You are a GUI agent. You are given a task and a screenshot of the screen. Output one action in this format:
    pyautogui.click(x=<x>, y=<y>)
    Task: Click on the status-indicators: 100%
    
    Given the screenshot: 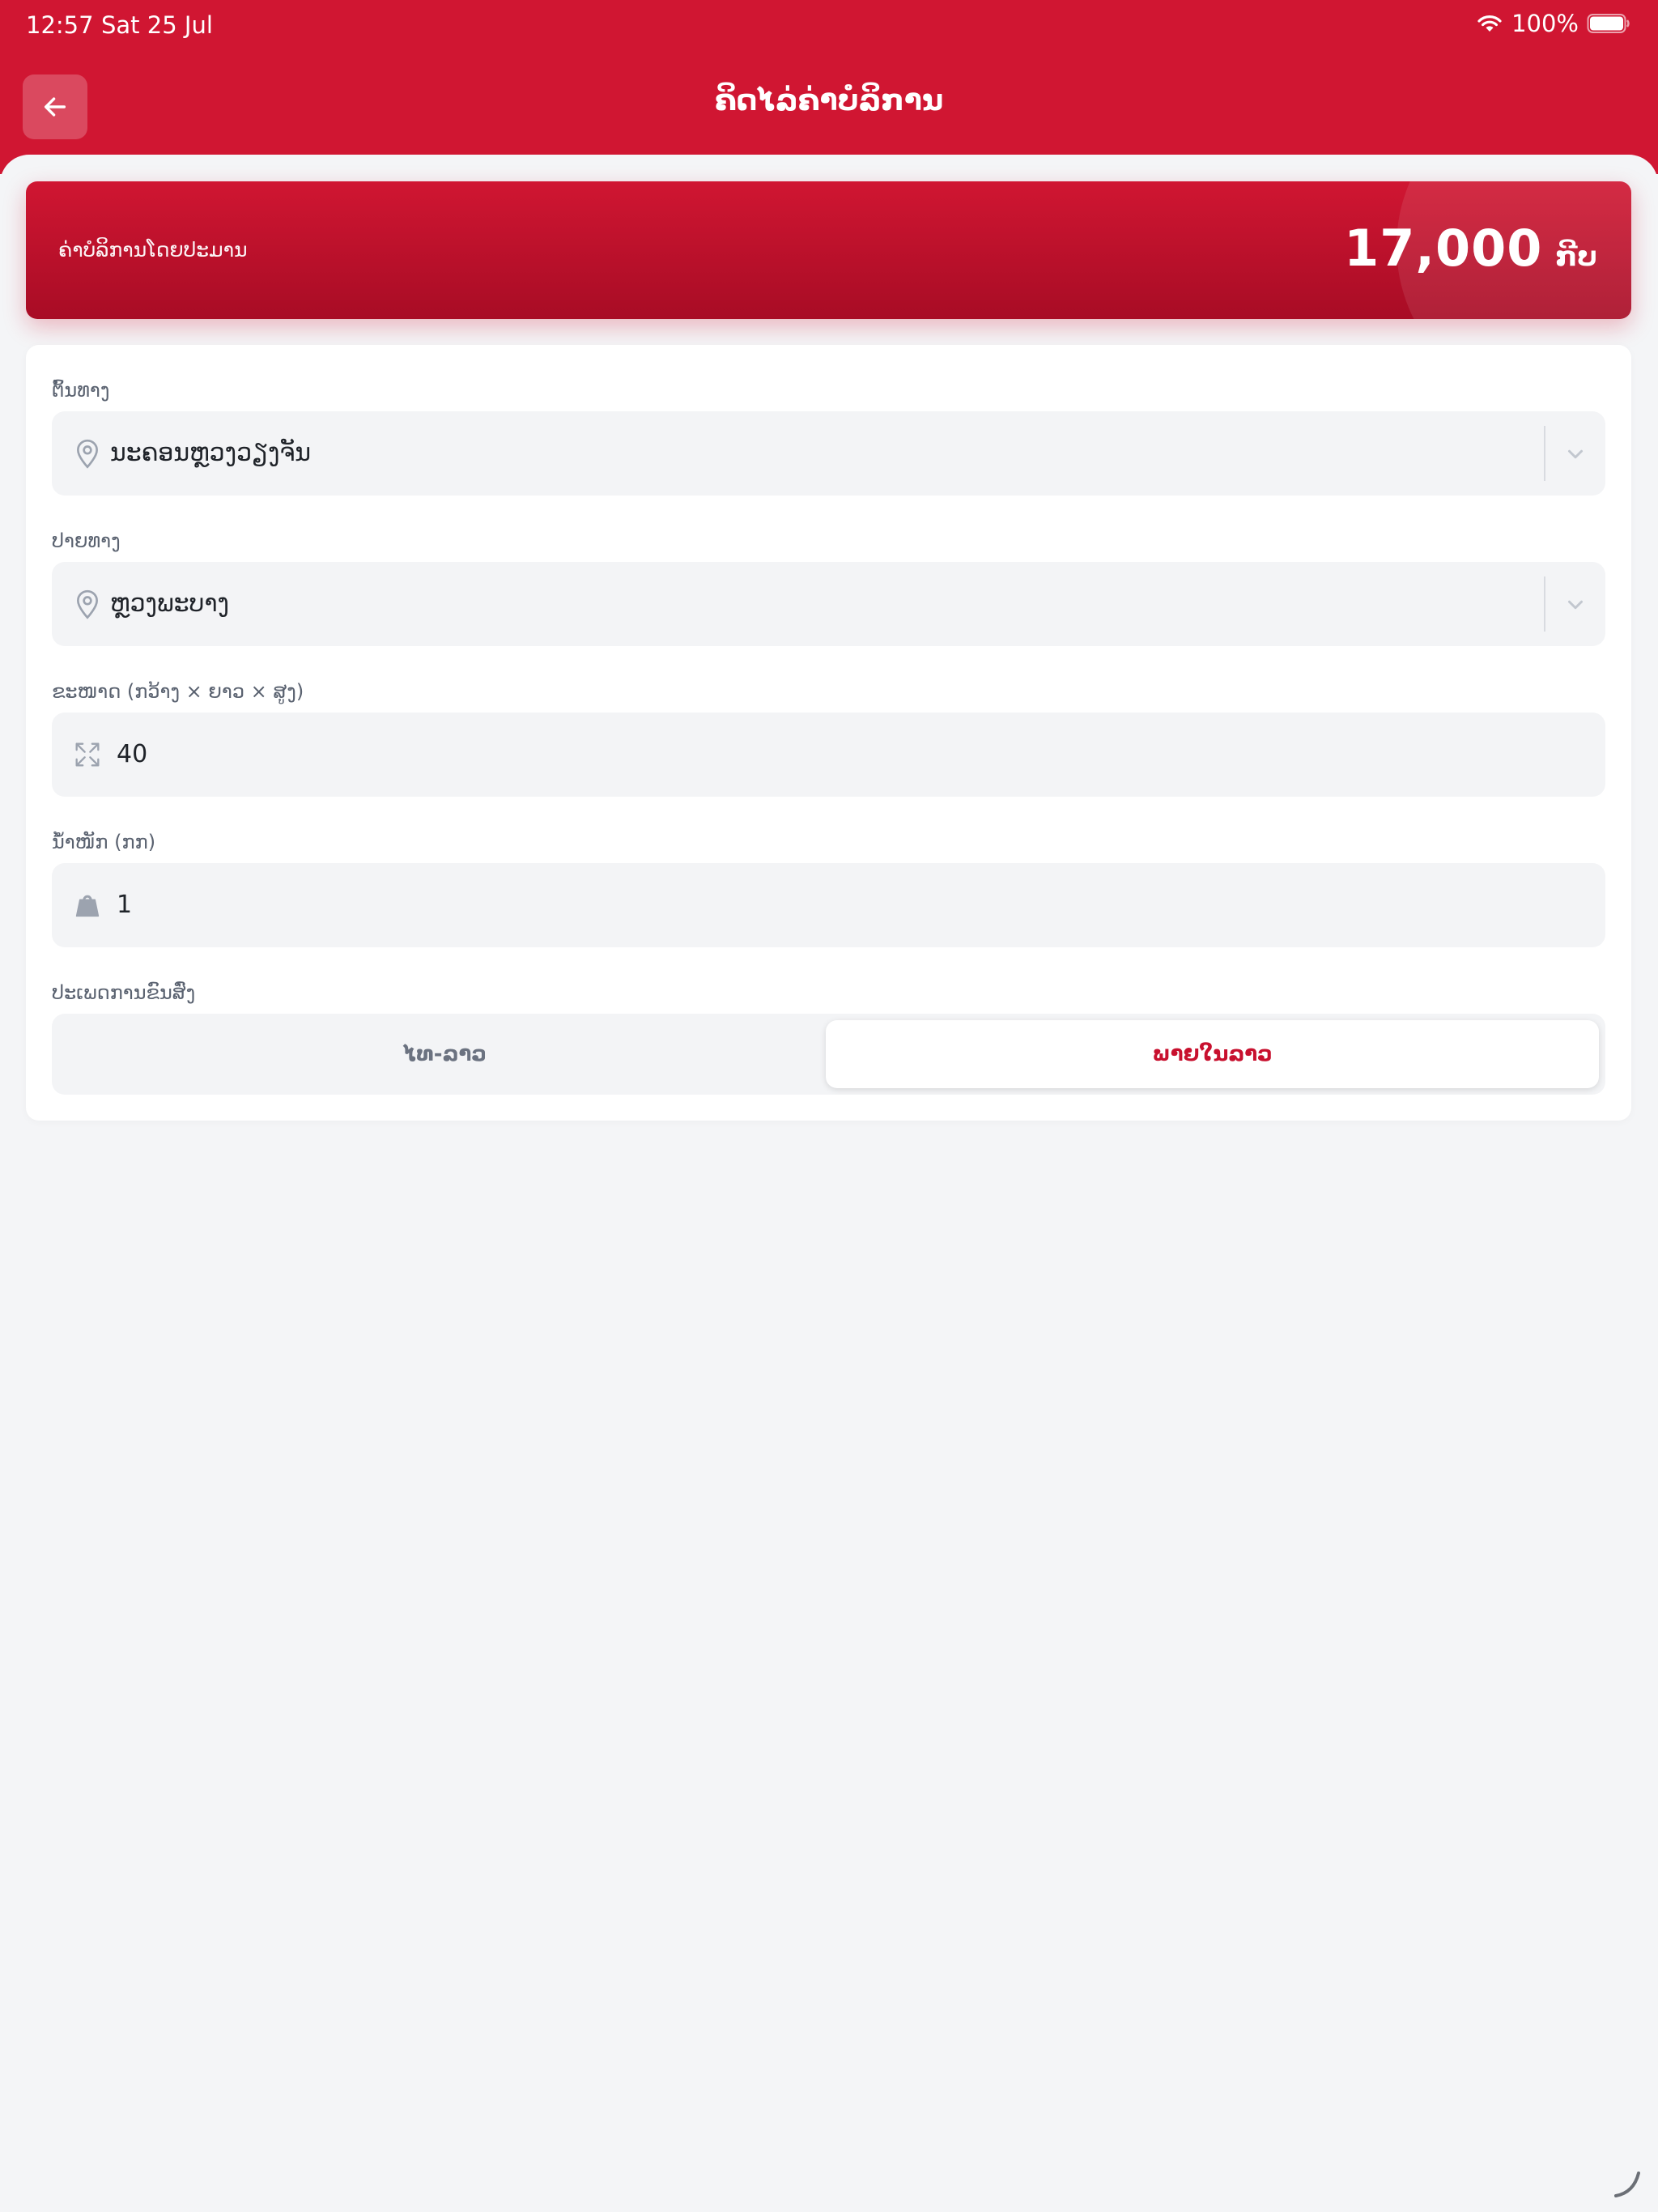 What is the action you would take?
    pyautogui.click(x=1553, y=24)
    